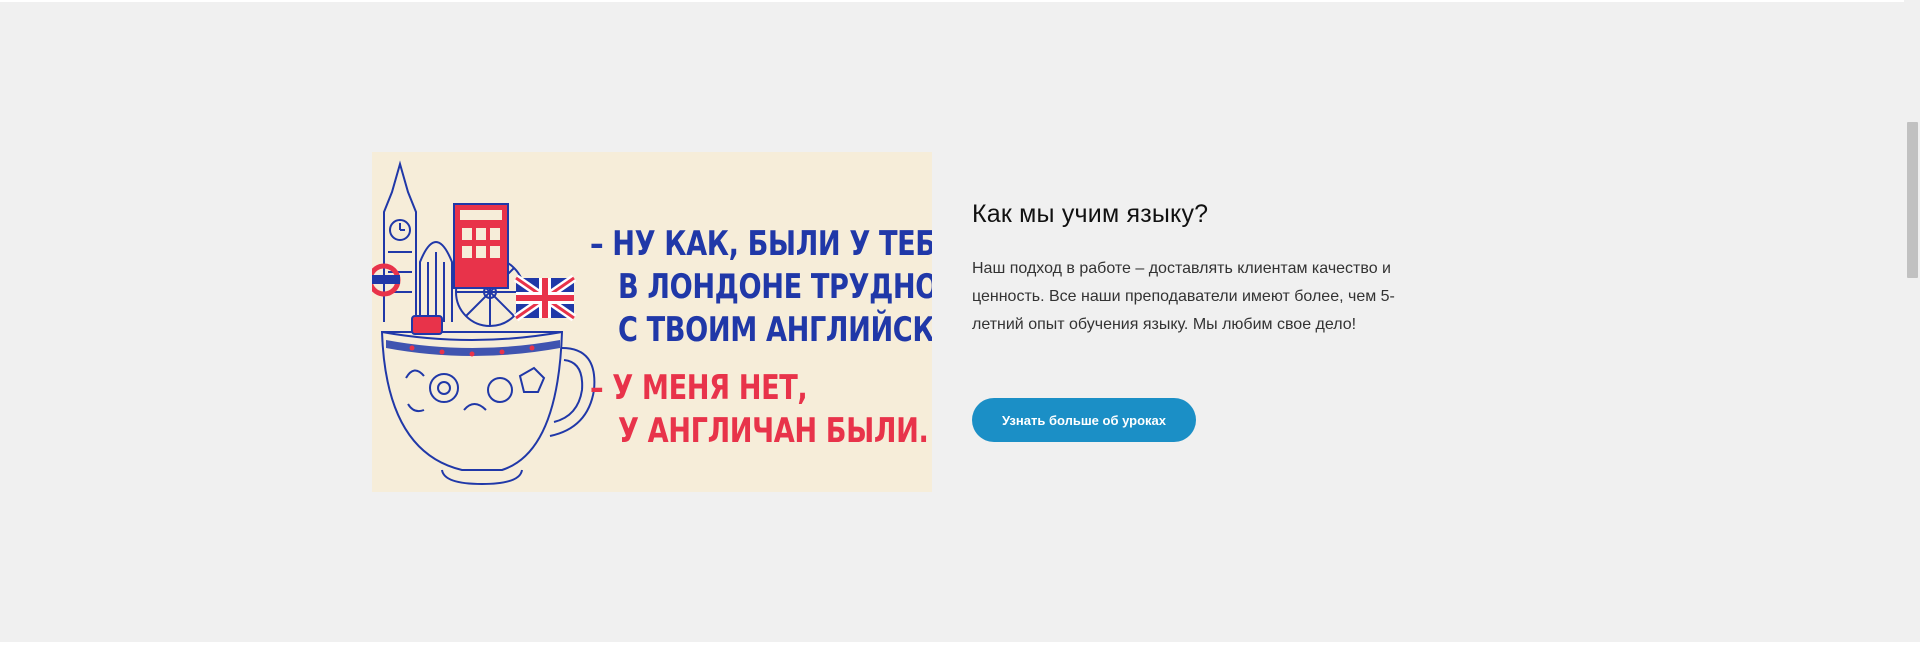  Describe the element at coordinates (1912, 200) in the screenshot. I see `scrollbar-thumb` at that location.